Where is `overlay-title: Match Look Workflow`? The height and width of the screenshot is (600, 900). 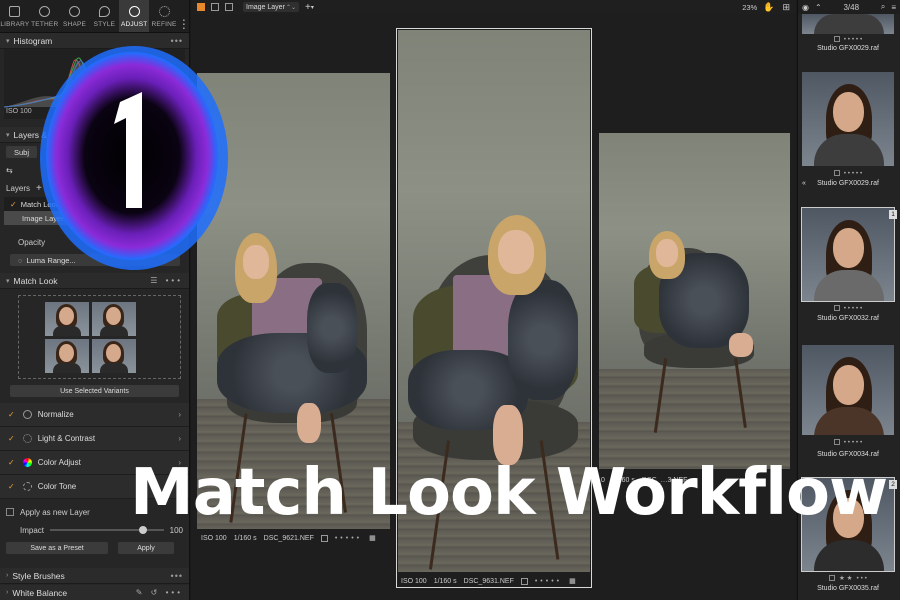
overlay-title: Match Look Workflow is located at coordinates (509, 493).